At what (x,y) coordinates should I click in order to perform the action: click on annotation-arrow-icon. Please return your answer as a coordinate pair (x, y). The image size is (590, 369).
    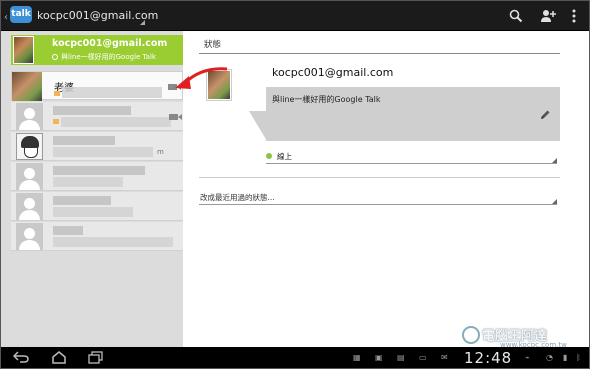
    Looking at the image, I should click on (201, 78).